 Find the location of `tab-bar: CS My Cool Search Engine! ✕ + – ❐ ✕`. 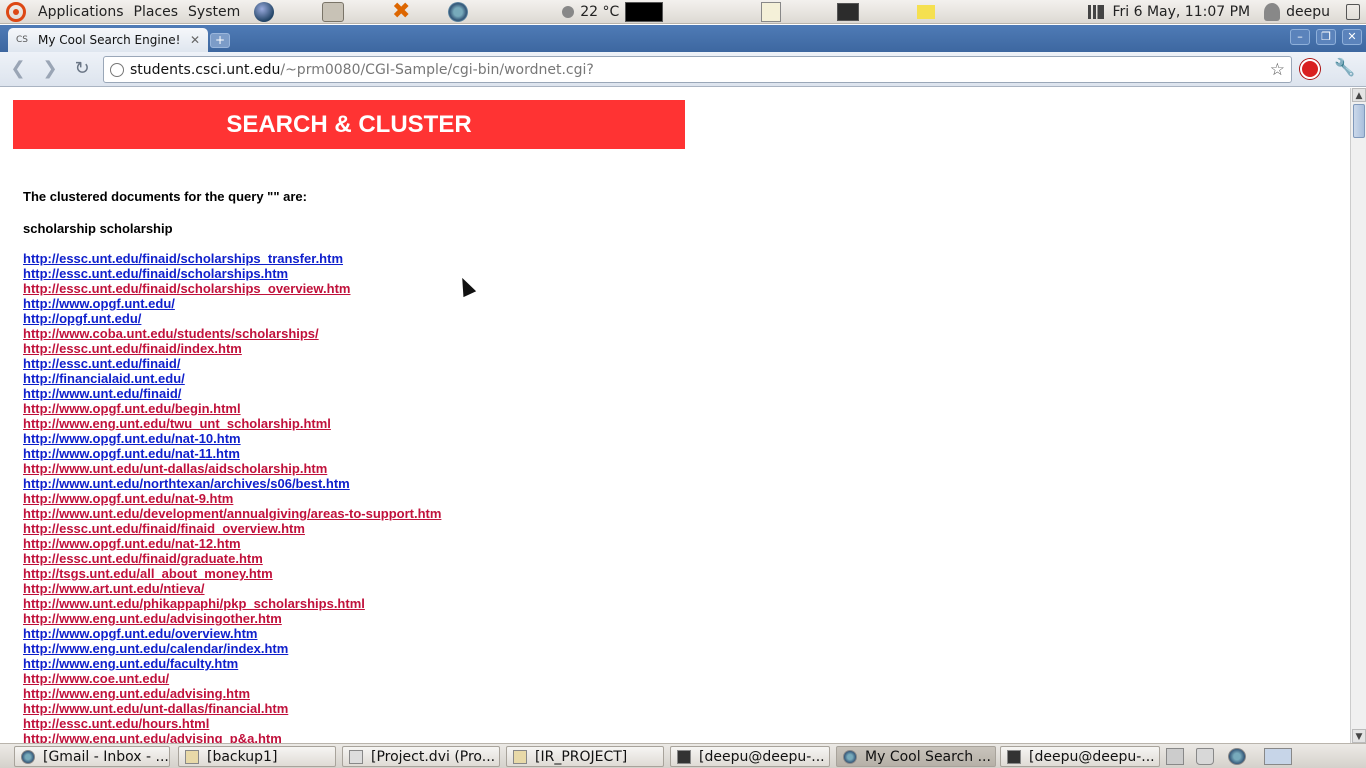

tab-bar: CS My Cool Search Engine! ✕ + – ❐ ✕ is located at coordinates (683, 38).